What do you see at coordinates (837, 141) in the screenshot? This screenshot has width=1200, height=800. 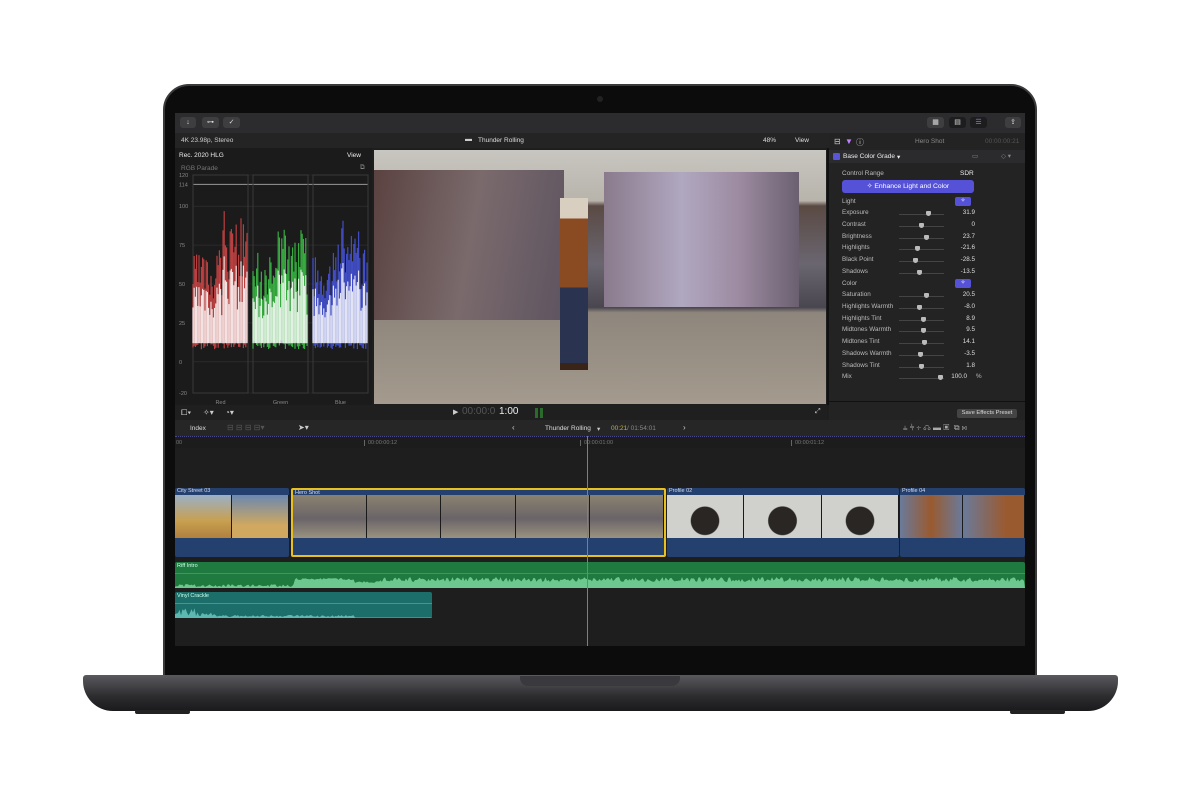 I see `video-inspector-icon: ⊟` at bounding box center [837, 141].